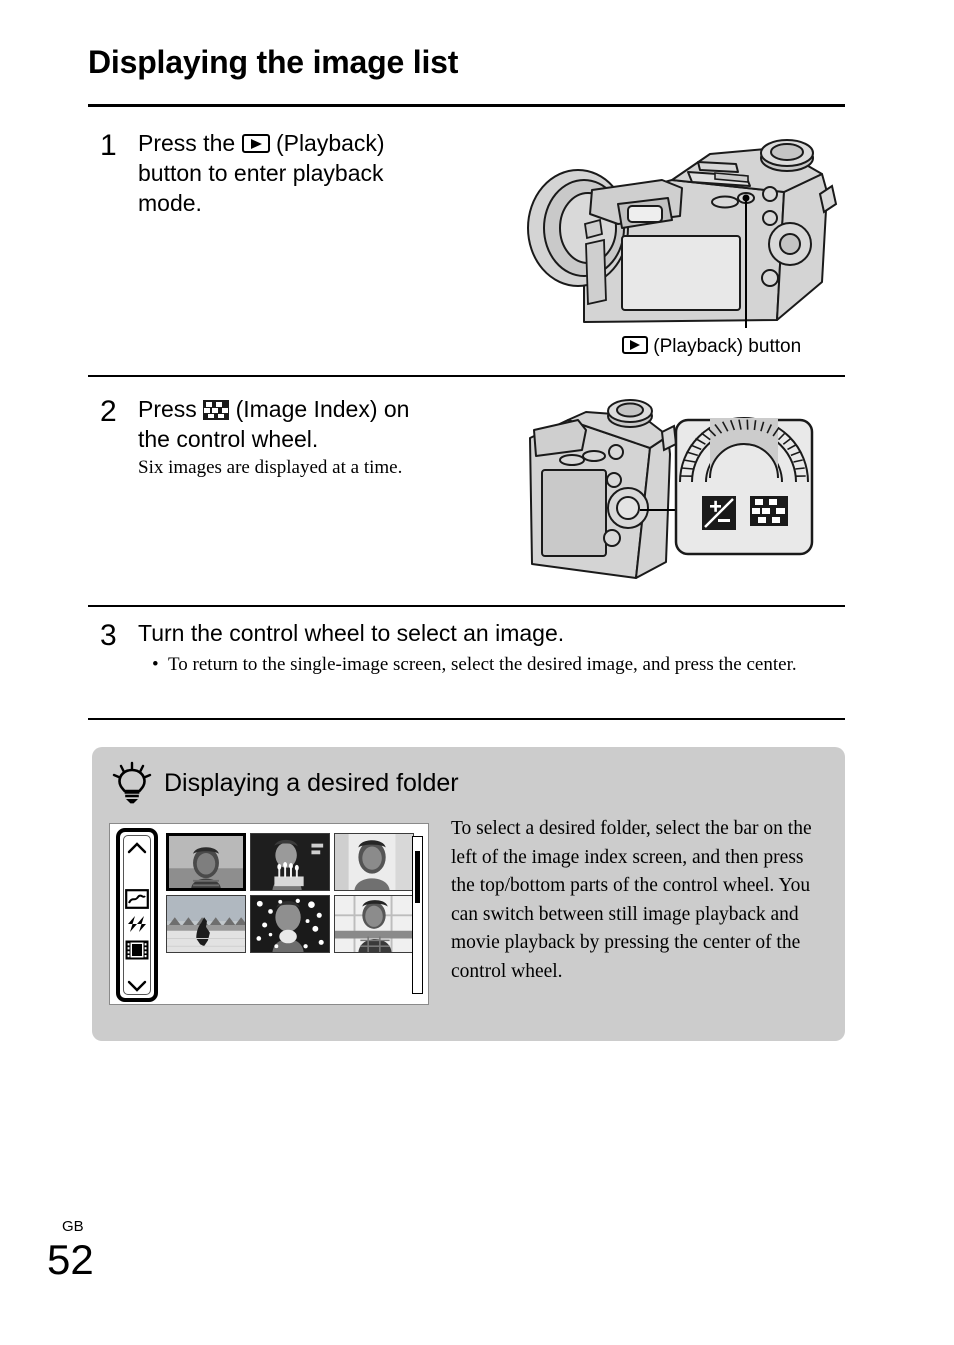 The image size is (954, 1345). What do you see at coordinates (261, 173) in the screenshot?
I see `step-1-line-2: button to enter playback` at bounding box center [261, 173].